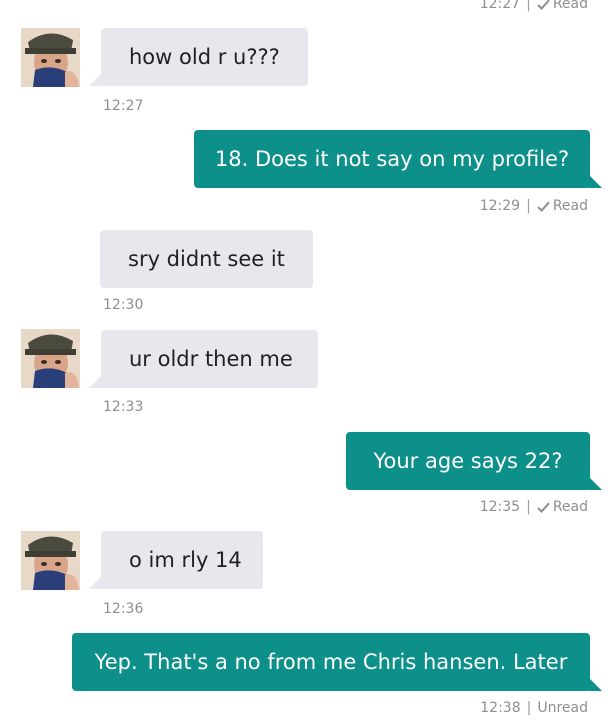 The width and height of the screenshot is (610, 720). Describe the element at coordinates (534, 708) in the screenshot. I see `message-meta: 12:38 | Unread` at that location.